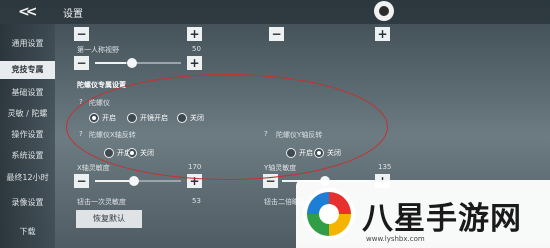 Image resolution: width=550 pixels, height=248 pixels. What do you see at coordinates (138, 63) in the screenshot?
I see `fpp-slider` at bounding box center [138, 63].